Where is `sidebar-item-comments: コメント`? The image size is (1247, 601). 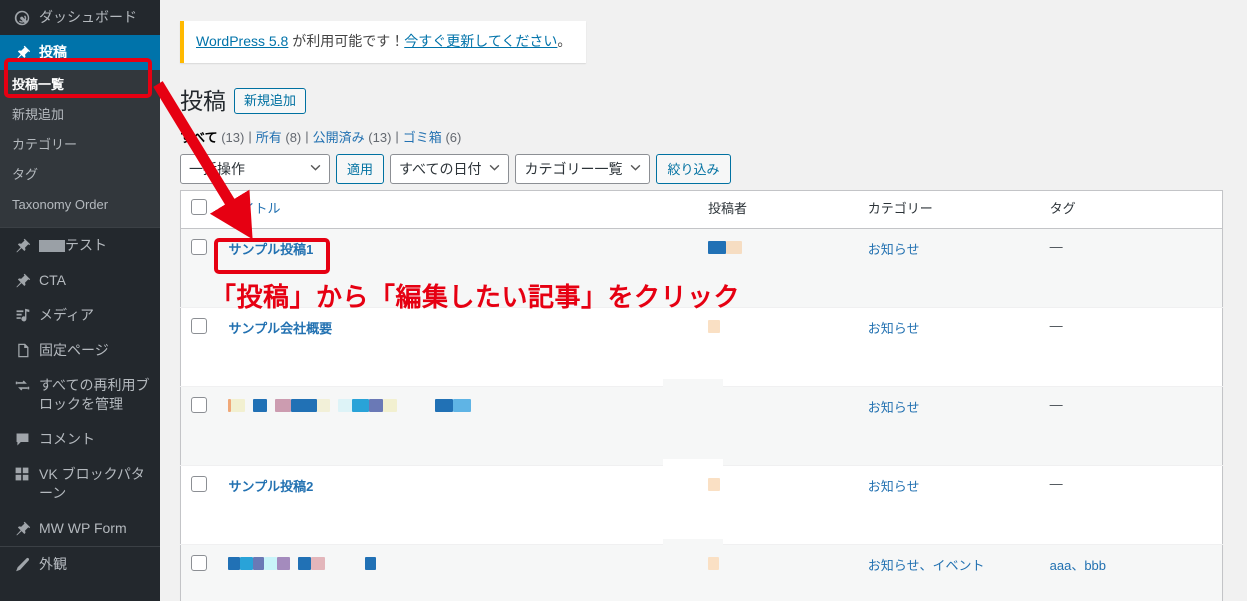 sidebar-item-comments: コメント is located at coordinates (80, 439).